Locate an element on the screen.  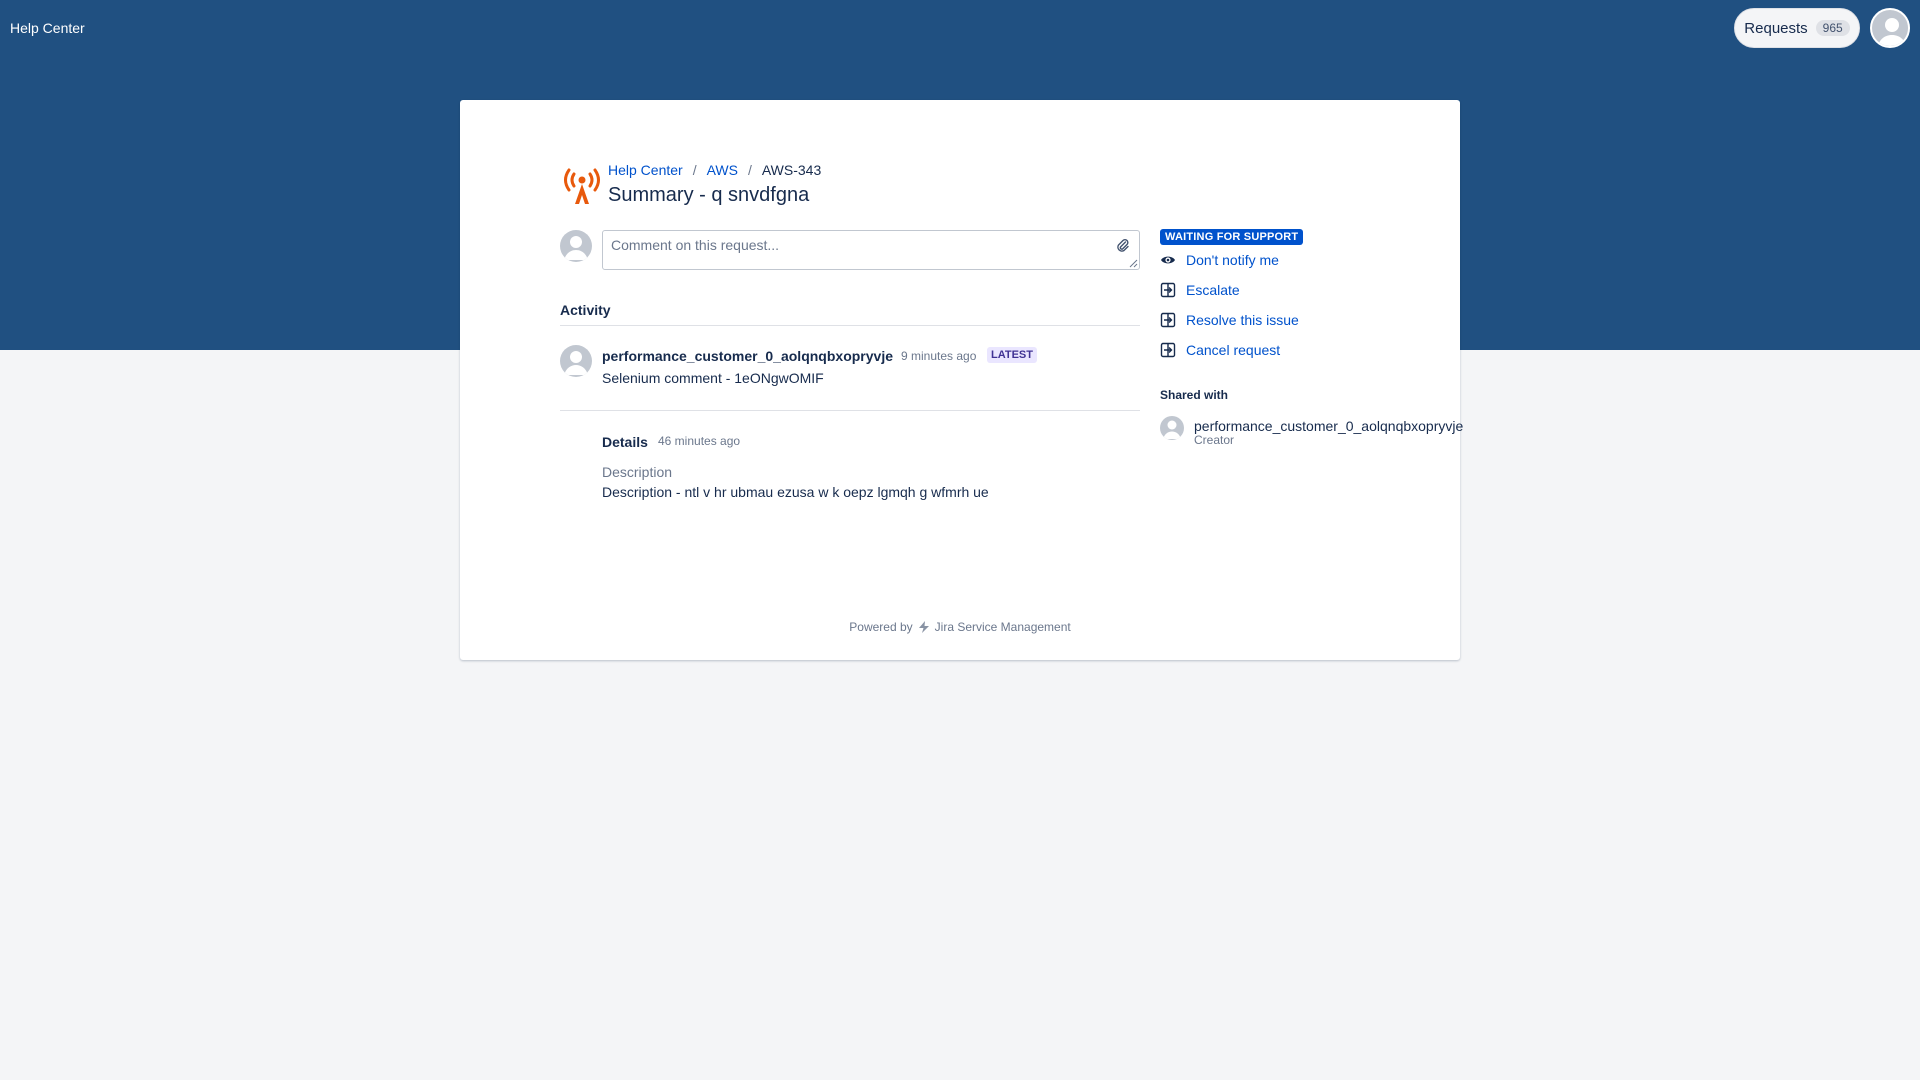
shared-user-role: Creator is located at coordinates (1214, 440).